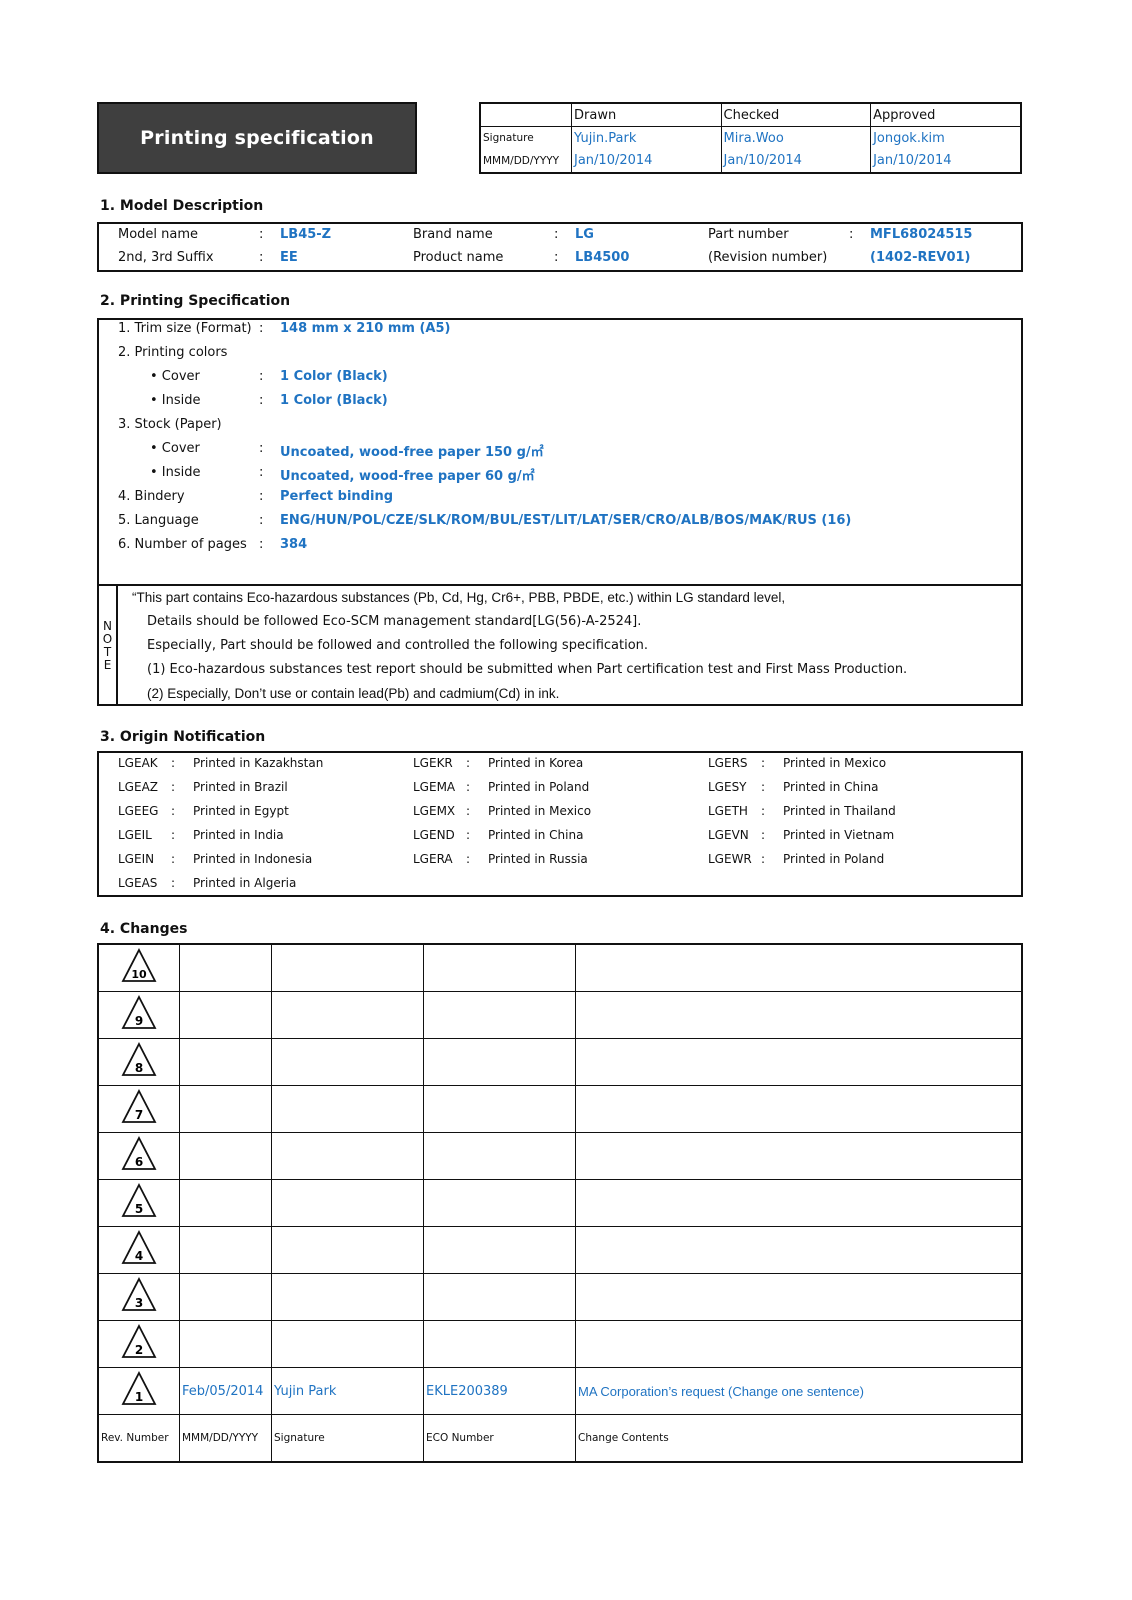  I want to click on revision-number-value: (1402-REV01), so click(920, 257).